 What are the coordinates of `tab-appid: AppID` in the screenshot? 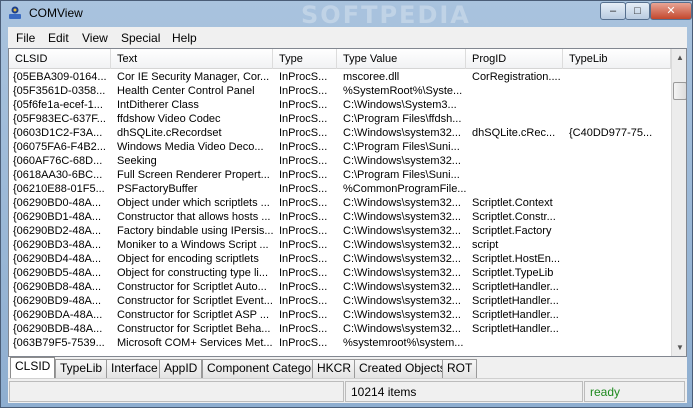 It's located at (181, 368).